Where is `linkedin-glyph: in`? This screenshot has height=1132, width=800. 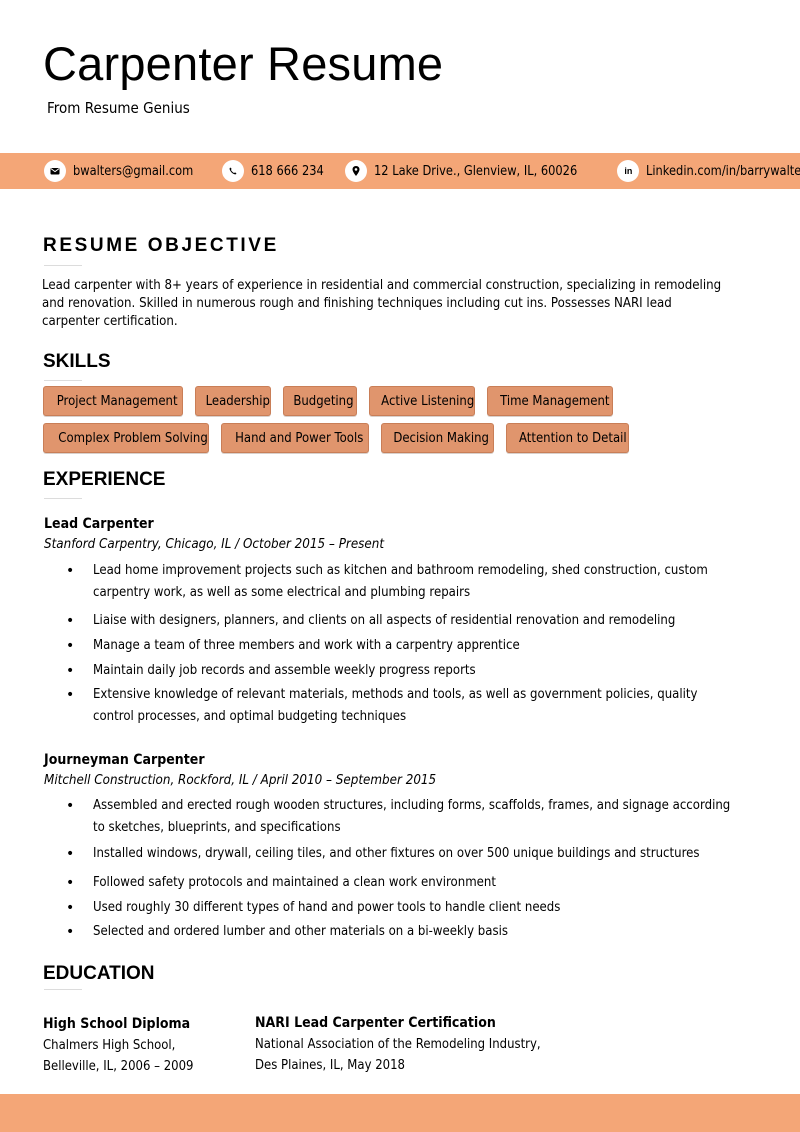 linkedin-glyph: in is located at coordinates (628, 171).